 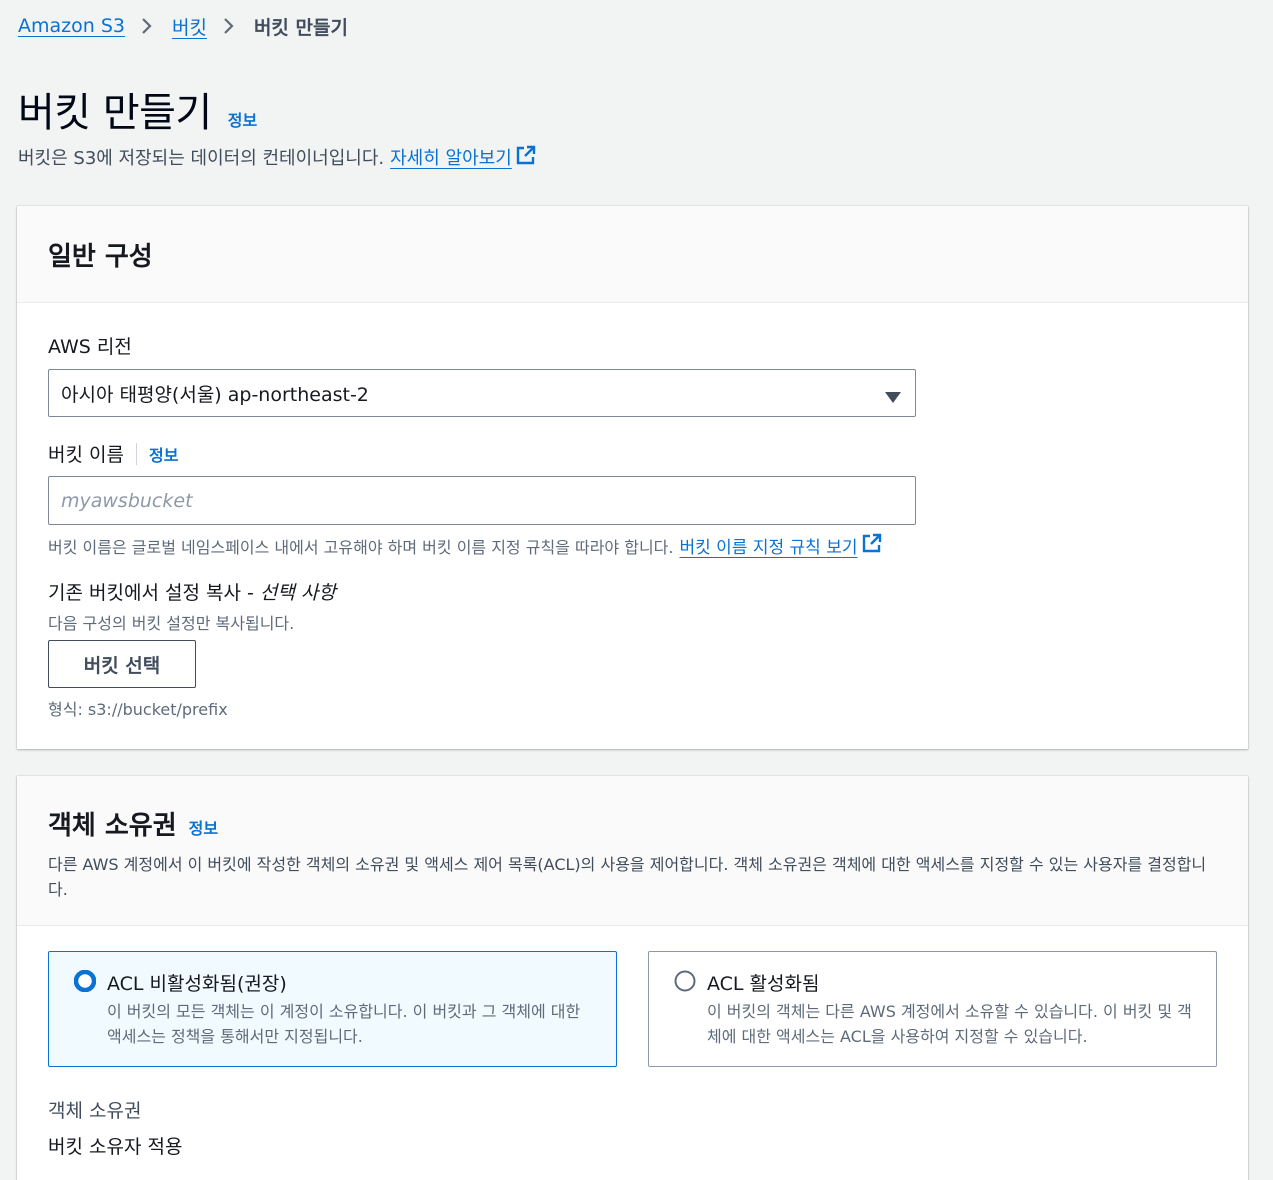 What do you see at coordinates (215, 394) in the screenshot?
I see `region-select-value: 아시아 태평양(서울) ap-northeast-2` at bounding box center [215, 394].